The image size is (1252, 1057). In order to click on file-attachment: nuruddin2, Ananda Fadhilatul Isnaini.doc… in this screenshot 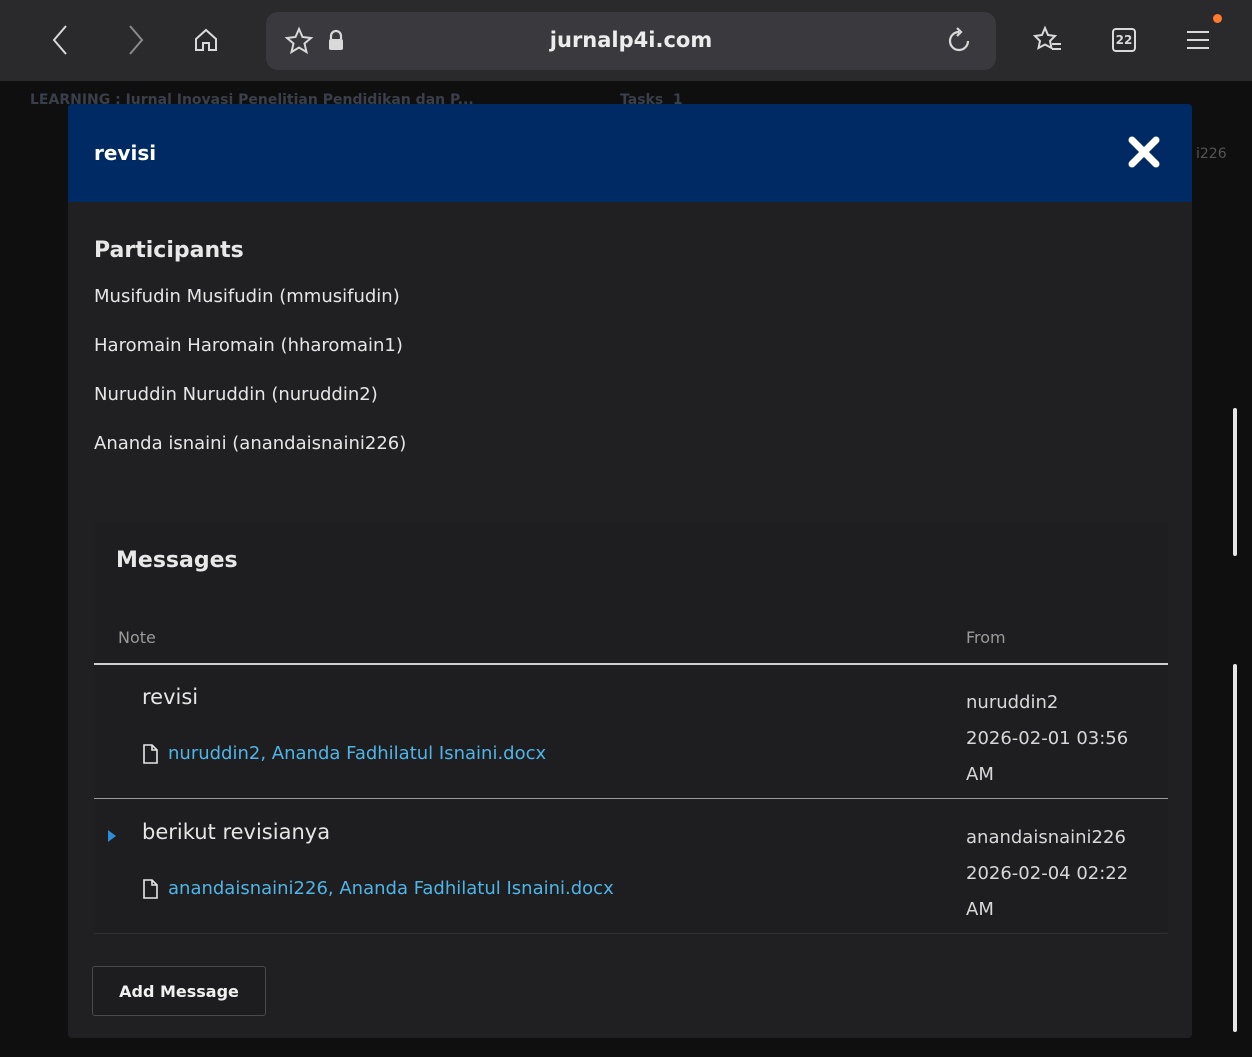, I will do `click(344, 753)`.